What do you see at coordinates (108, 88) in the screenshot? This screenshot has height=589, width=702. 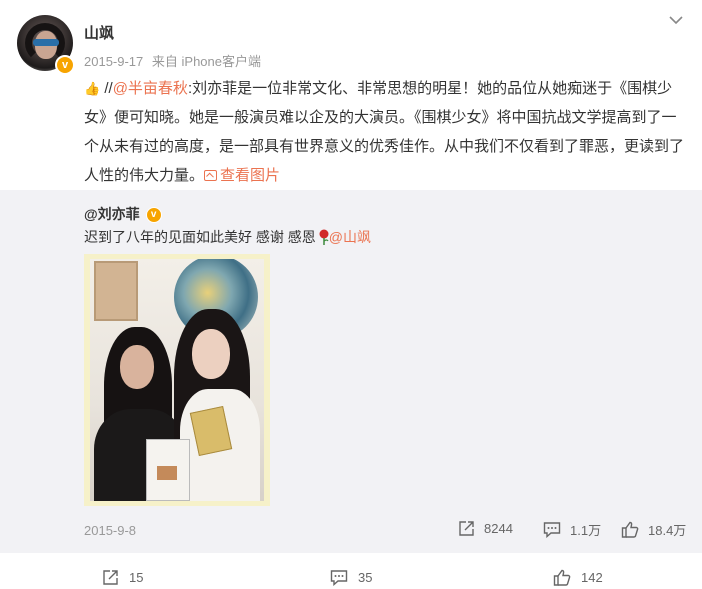 I see `repost-prefix: //` at bounding box center [108, 88].